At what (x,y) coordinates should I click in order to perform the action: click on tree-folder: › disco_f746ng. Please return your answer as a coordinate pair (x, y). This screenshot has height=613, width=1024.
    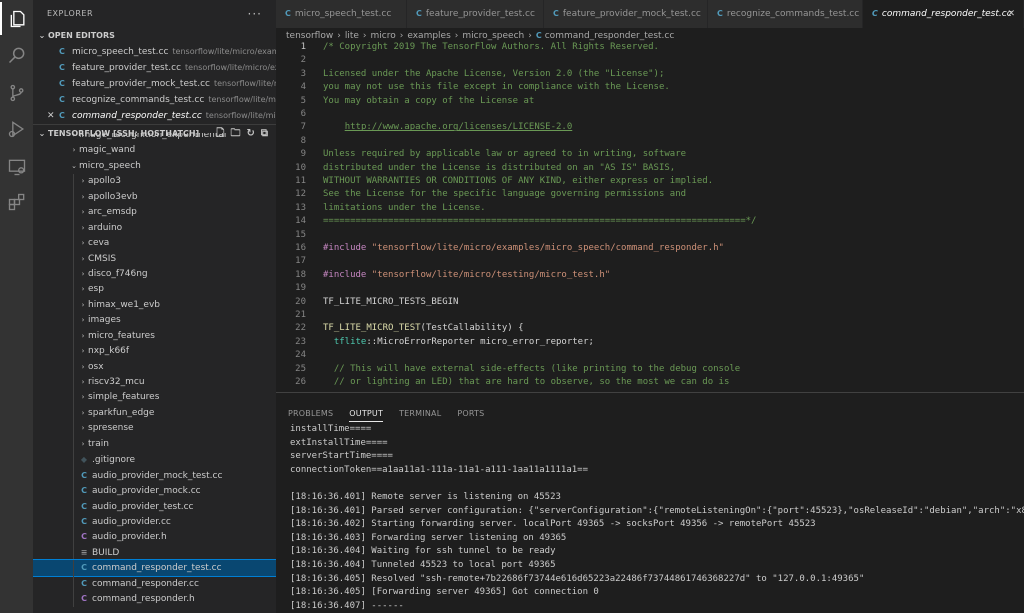
    Looking at the image, I should click on (154, 274).